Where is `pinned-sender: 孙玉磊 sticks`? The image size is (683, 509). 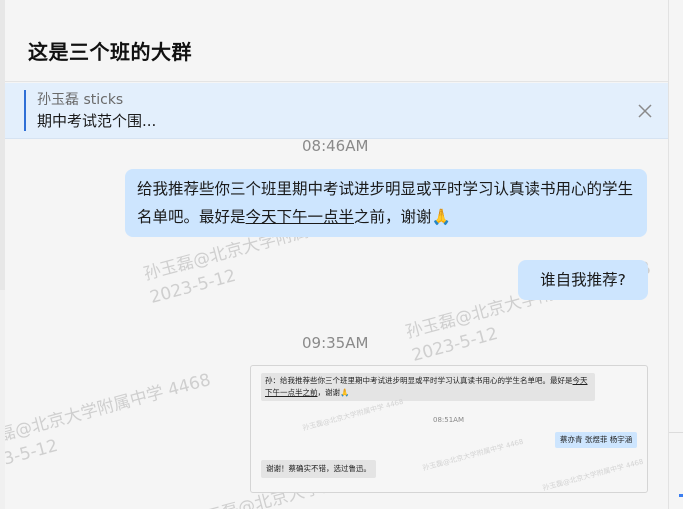 pinned-sender: 孙玉磊 sticks is located at coordinates (80, 100).